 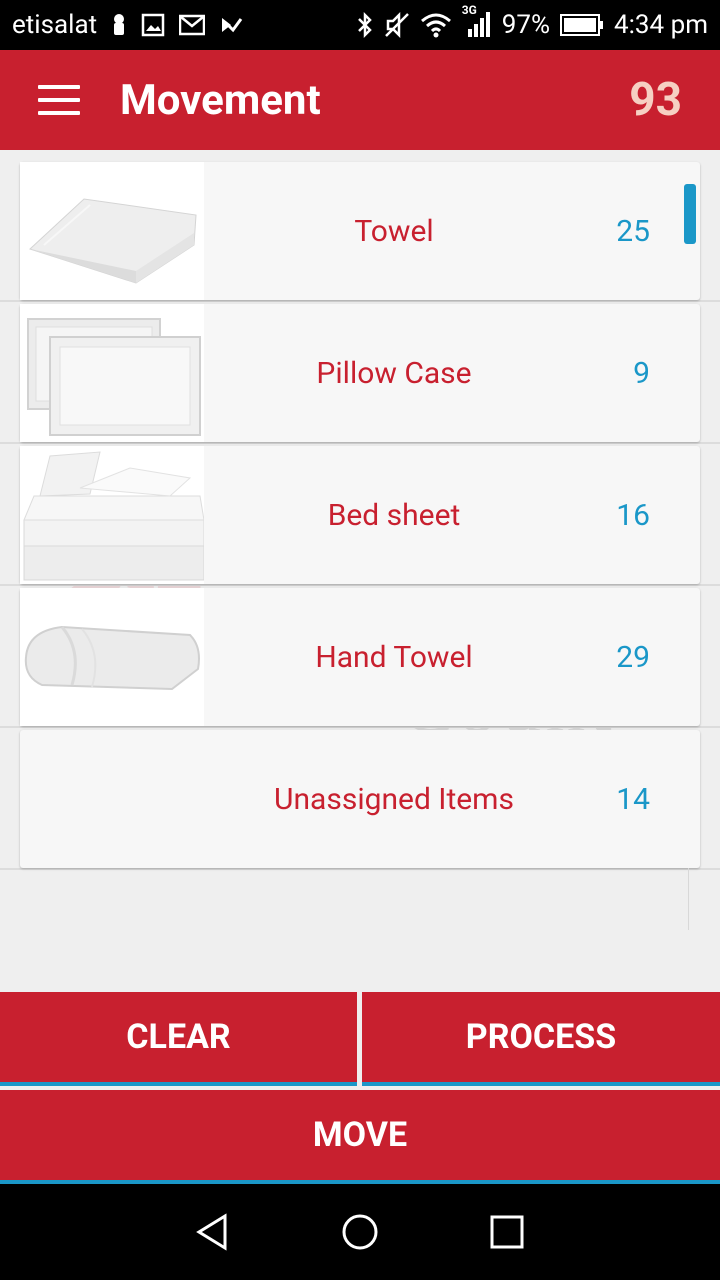 What do you see at coordinates (394, 799) in the screenshot?
I see `item-name: Unassigned Items` at bounding box center [394, 799].